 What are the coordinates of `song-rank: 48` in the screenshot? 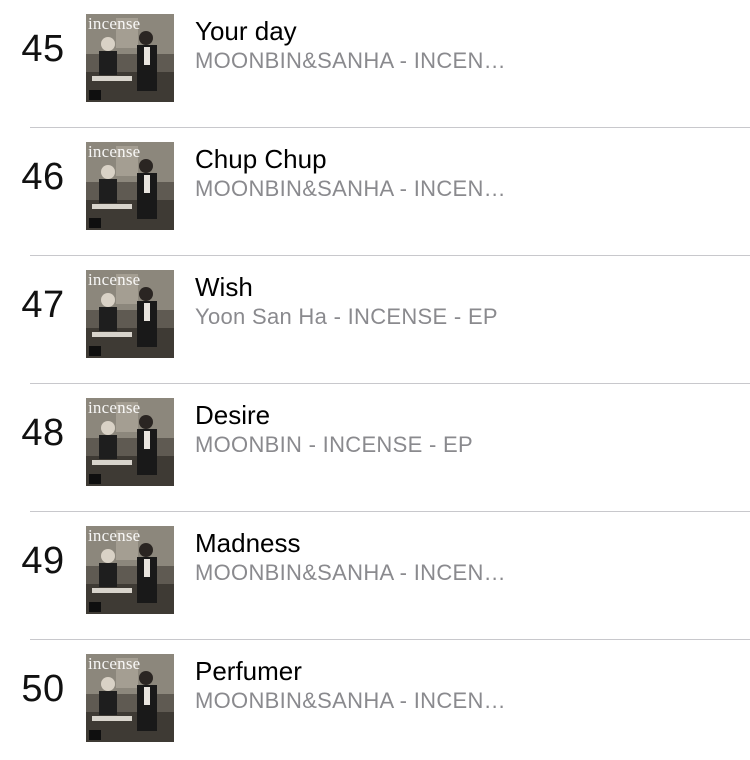 It's located at (43, 433).